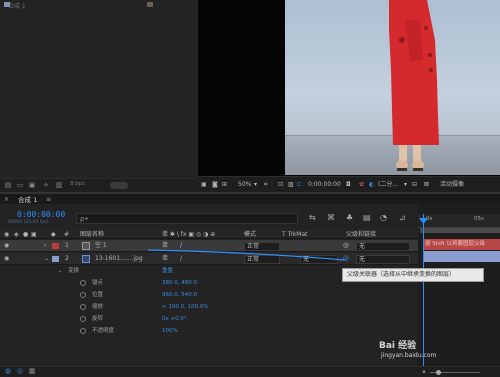  I want to click on work-area-bar, so click(460, 230).